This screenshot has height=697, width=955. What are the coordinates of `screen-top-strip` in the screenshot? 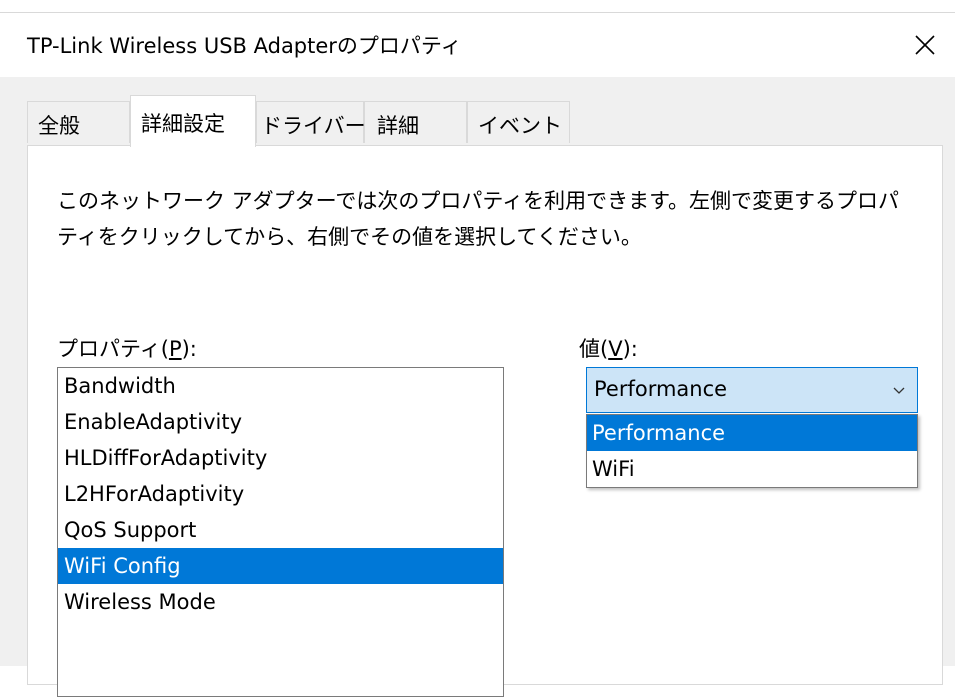 It's located at (477, 6).